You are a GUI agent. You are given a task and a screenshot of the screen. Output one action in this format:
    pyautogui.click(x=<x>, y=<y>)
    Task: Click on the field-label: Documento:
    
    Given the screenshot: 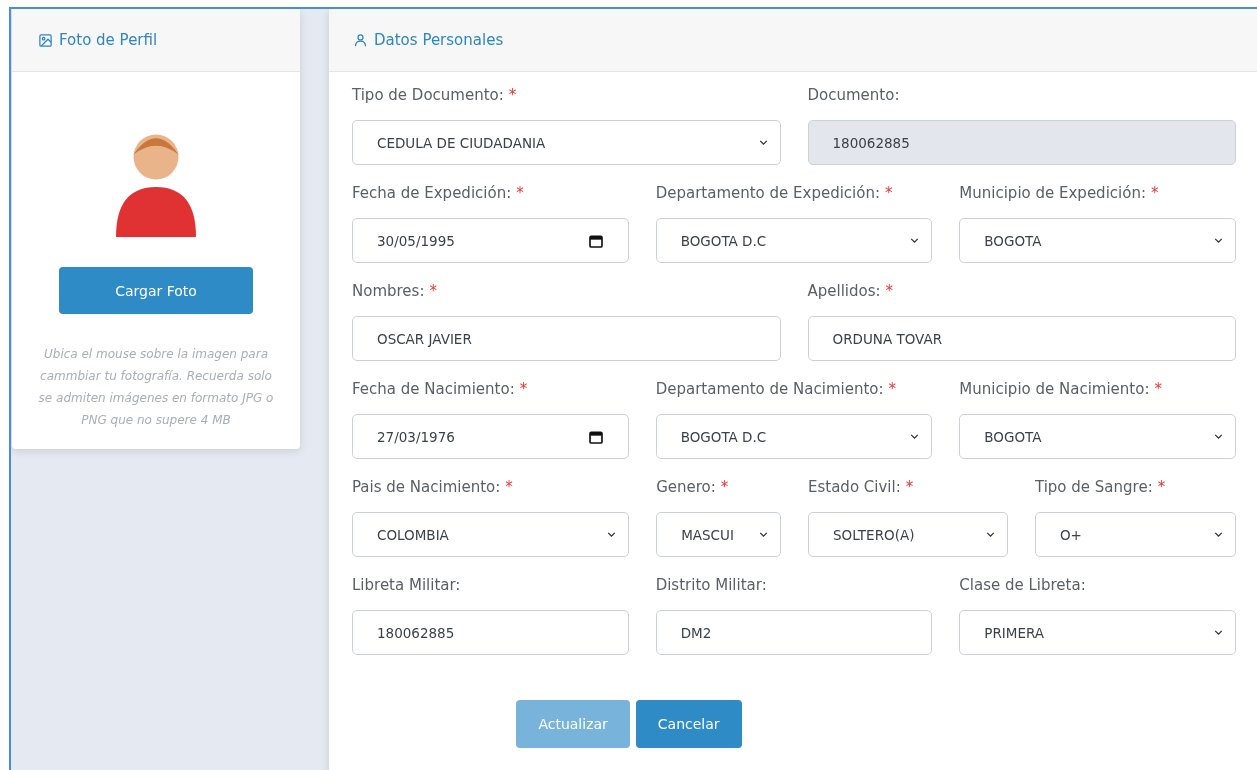 What is the action you would take?
    pyautogui.click(x=853, y=95)
    